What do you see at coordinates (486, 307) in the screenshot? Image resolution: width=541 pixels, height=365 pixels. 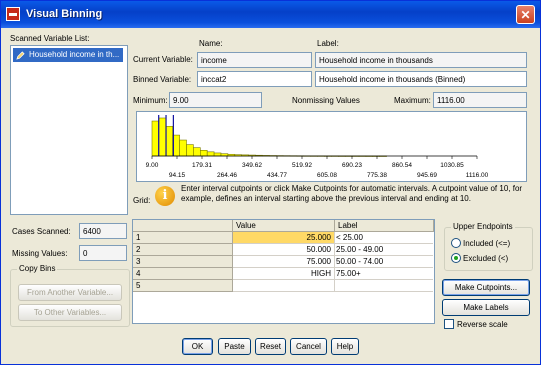 I see `make-labels-button: Make Labels` at bounding box center [486, 307].